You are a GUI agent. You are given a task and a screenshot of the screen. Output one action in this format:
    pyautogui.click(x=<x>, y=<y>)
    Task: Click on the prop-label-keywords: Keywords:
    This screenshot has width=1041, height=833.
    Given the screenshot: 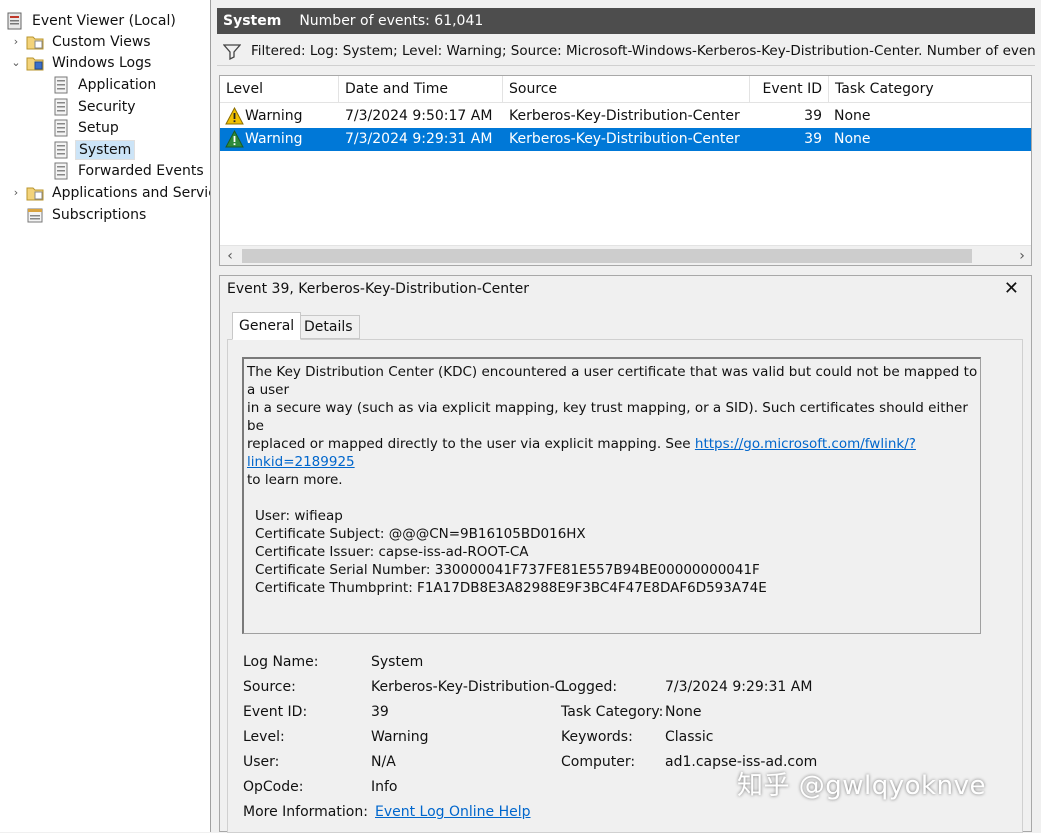 What is the action you would take?
    pyautogui.click(x=597, y=737)
    